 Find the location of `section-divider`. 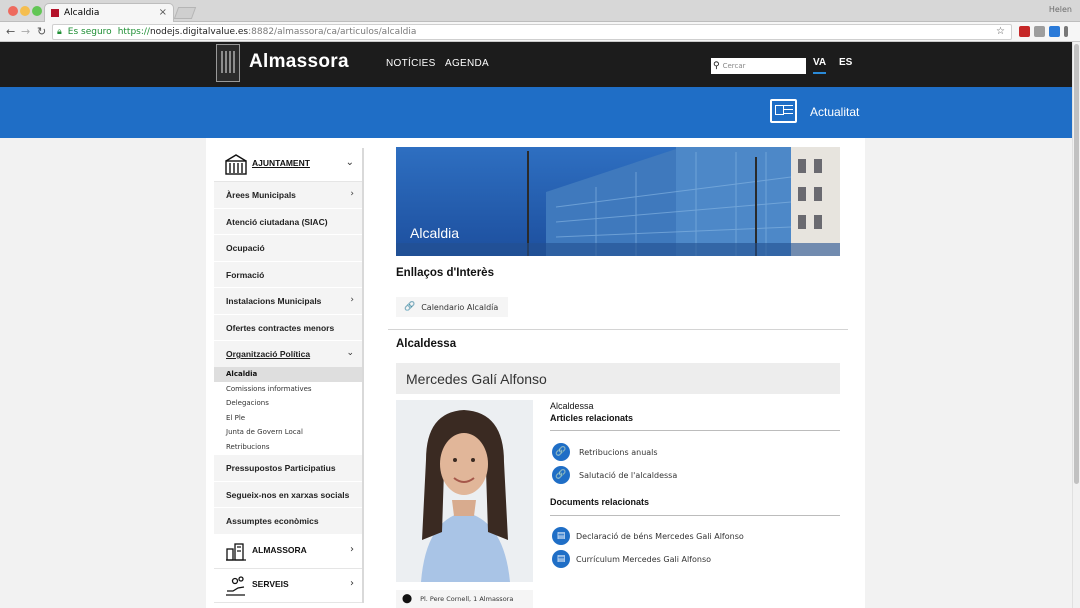

section-divider is located at coordinates (618, 329).